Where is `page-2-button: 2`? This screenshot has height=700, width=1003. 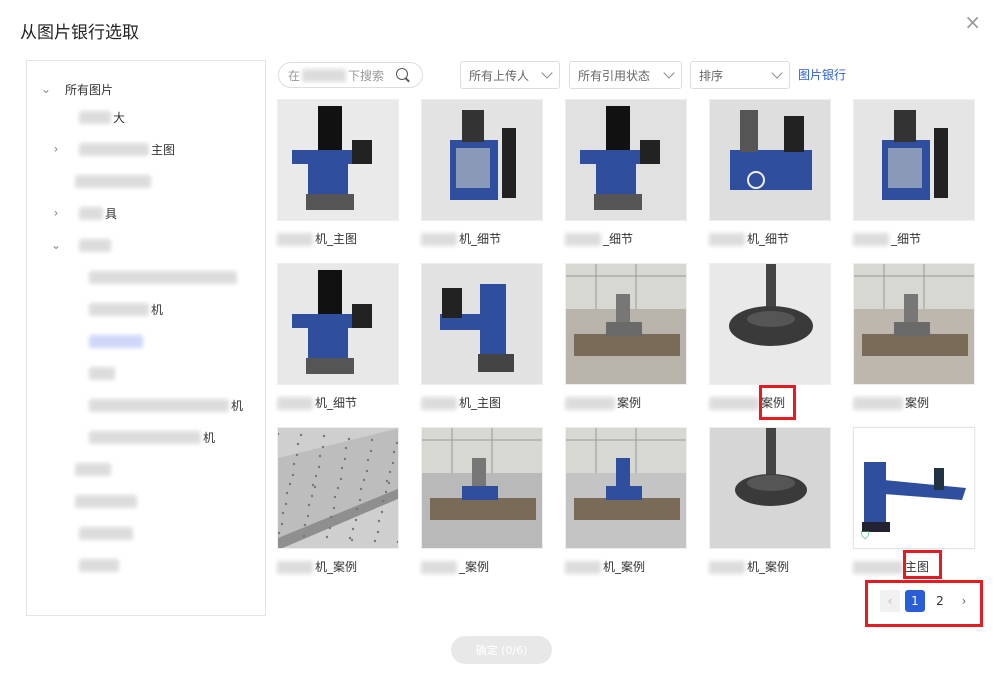
page-2-button: 2 is located at coordinates (940, 601).